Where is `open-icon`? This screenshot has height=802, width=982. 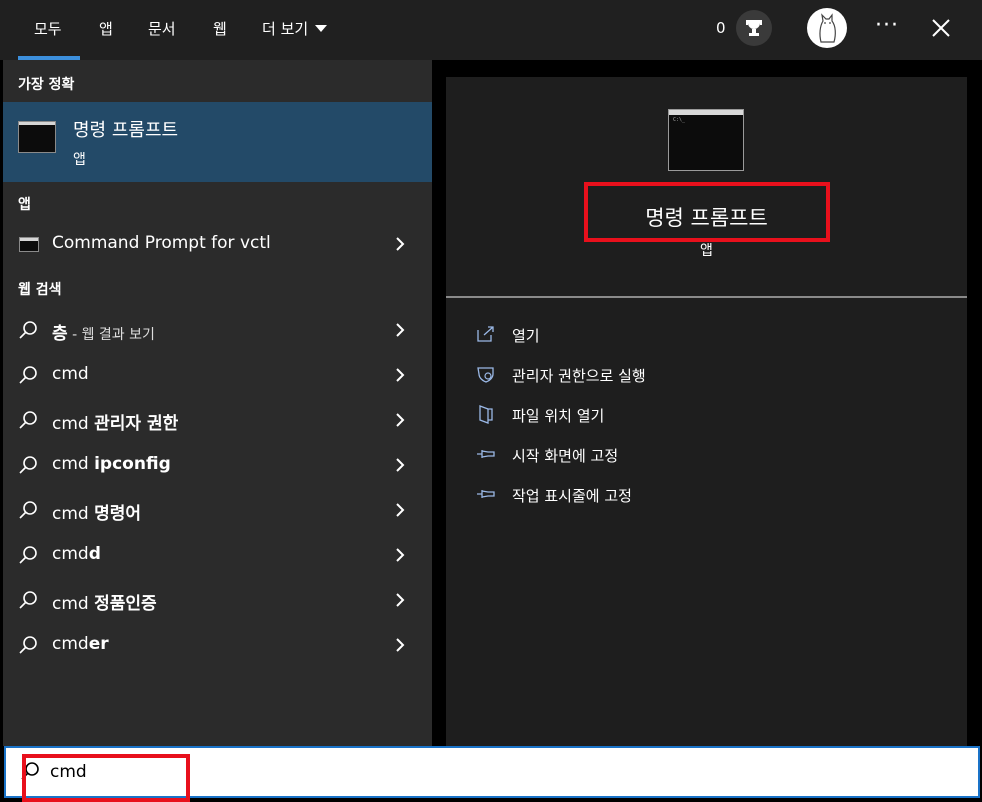 open-icon is located at coordinates (485, 334).